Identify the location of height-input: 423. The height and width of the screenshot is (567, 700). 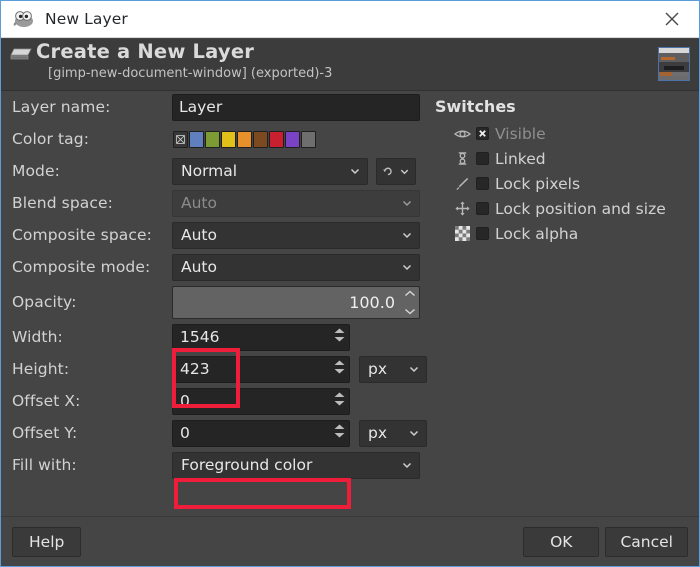
(261, 369).